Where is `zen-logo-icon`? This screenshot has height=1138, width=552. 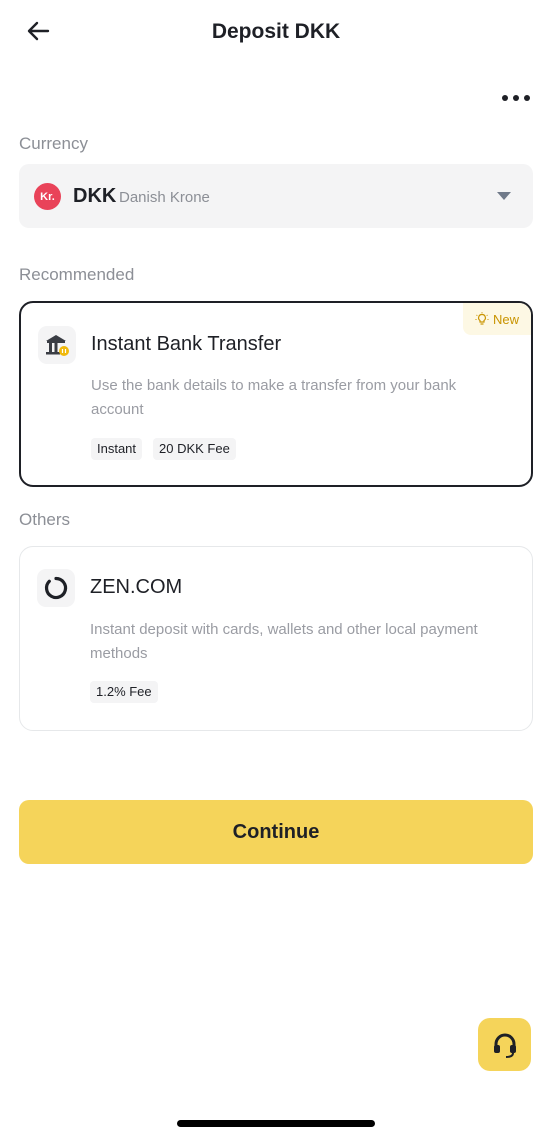
zen-logo-icon is located at coordinates (56, 588).